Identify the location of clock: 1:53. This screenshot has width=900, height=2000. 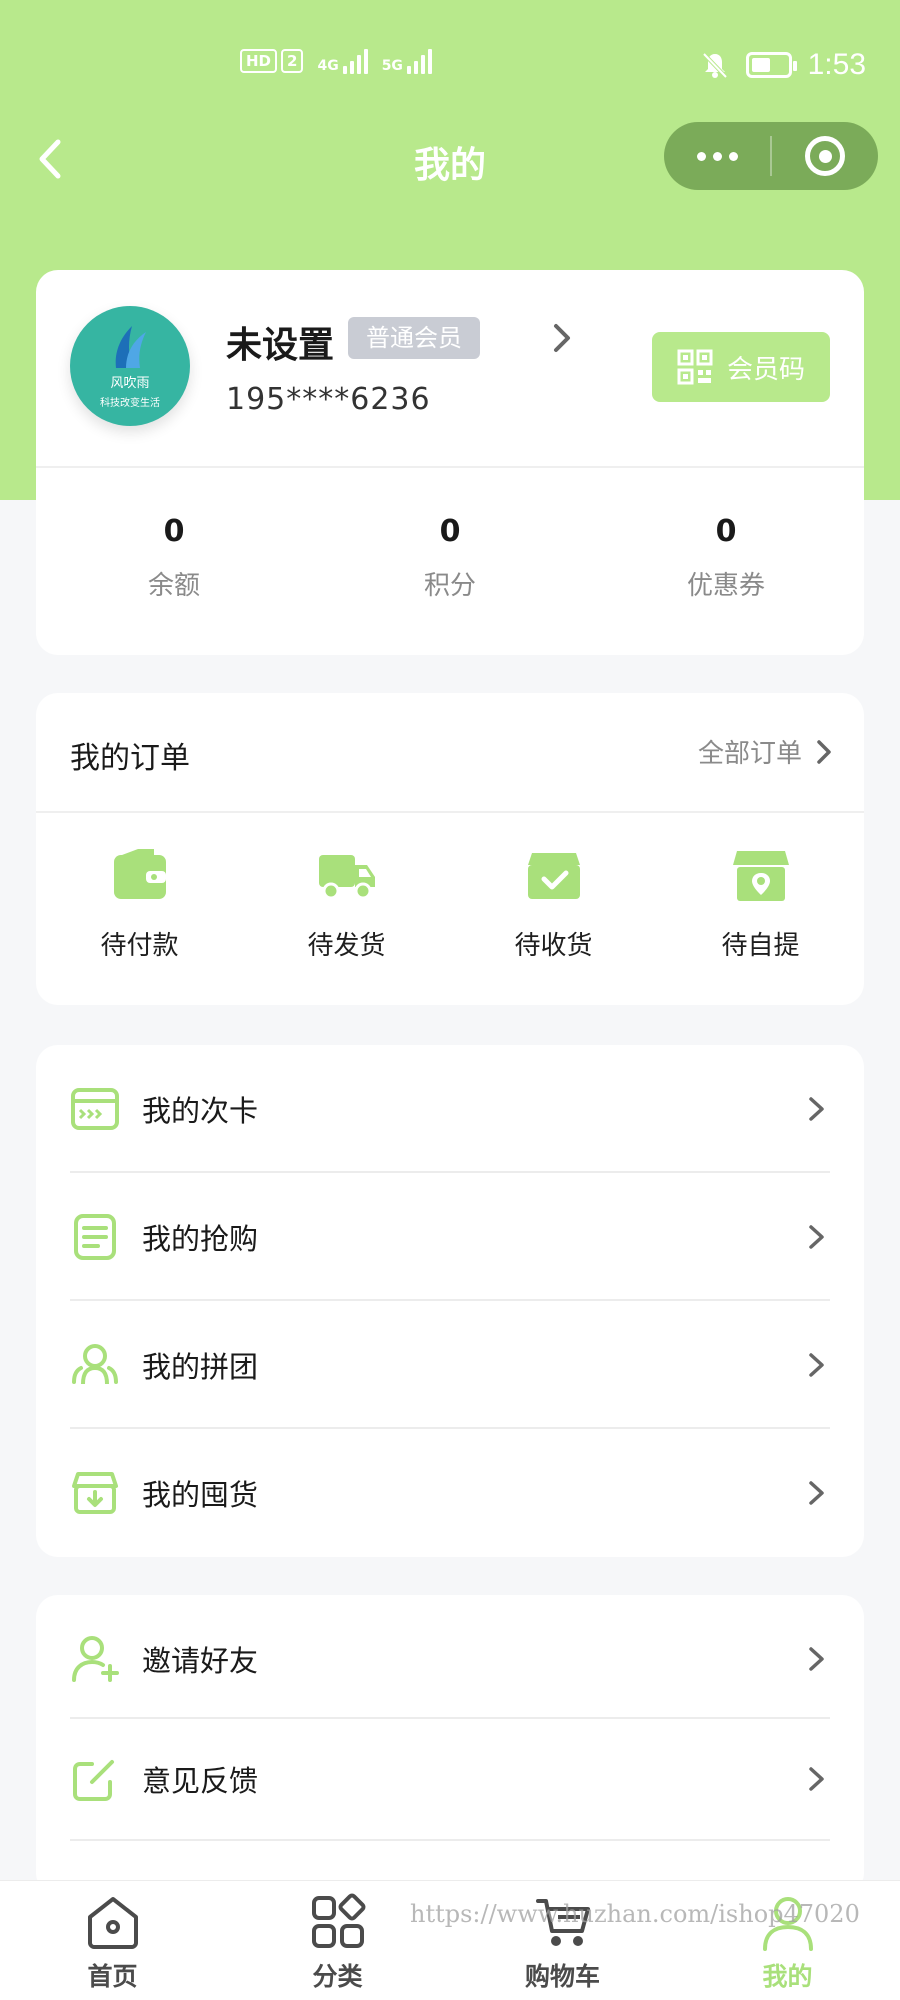
(836, 64).